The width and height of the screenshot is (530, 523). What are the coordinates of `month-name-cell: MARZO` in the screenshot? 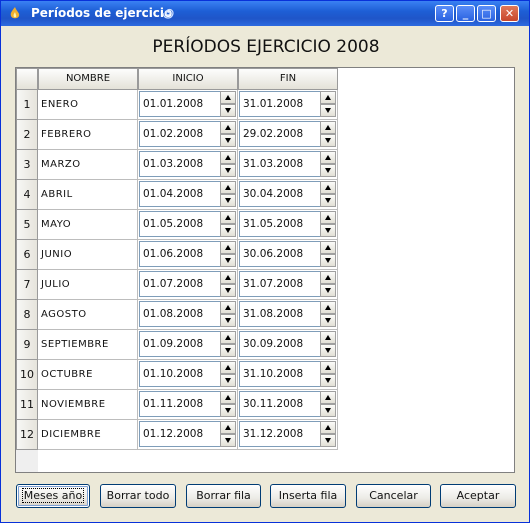 It's located at (88, 165).